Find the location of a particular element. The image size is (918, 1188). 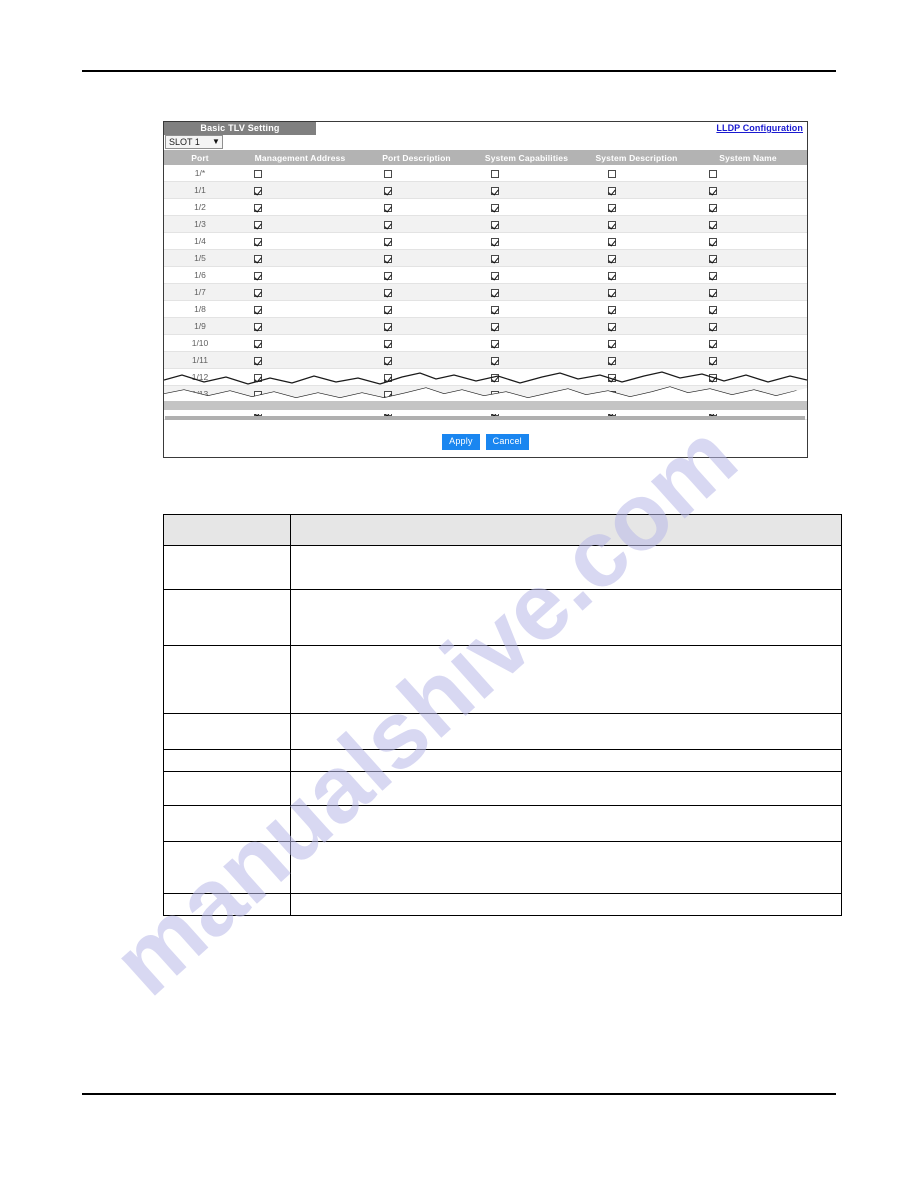

cancel-button: Cancel is located at coordinates (507, 442).